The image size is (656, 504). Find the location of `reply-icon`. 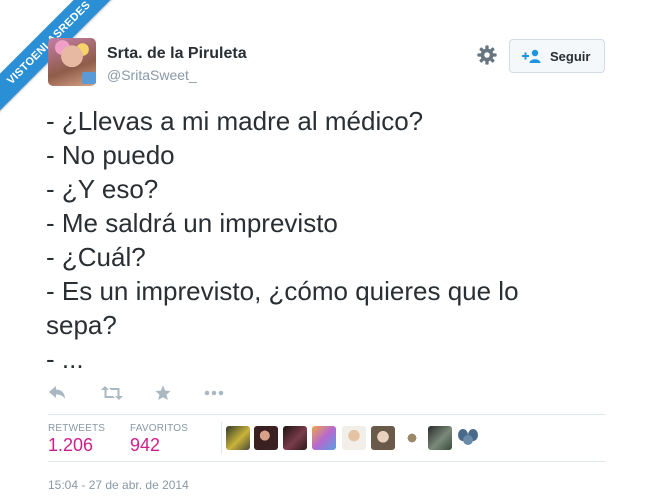

reply-icon is located at coordinates (57, 393).